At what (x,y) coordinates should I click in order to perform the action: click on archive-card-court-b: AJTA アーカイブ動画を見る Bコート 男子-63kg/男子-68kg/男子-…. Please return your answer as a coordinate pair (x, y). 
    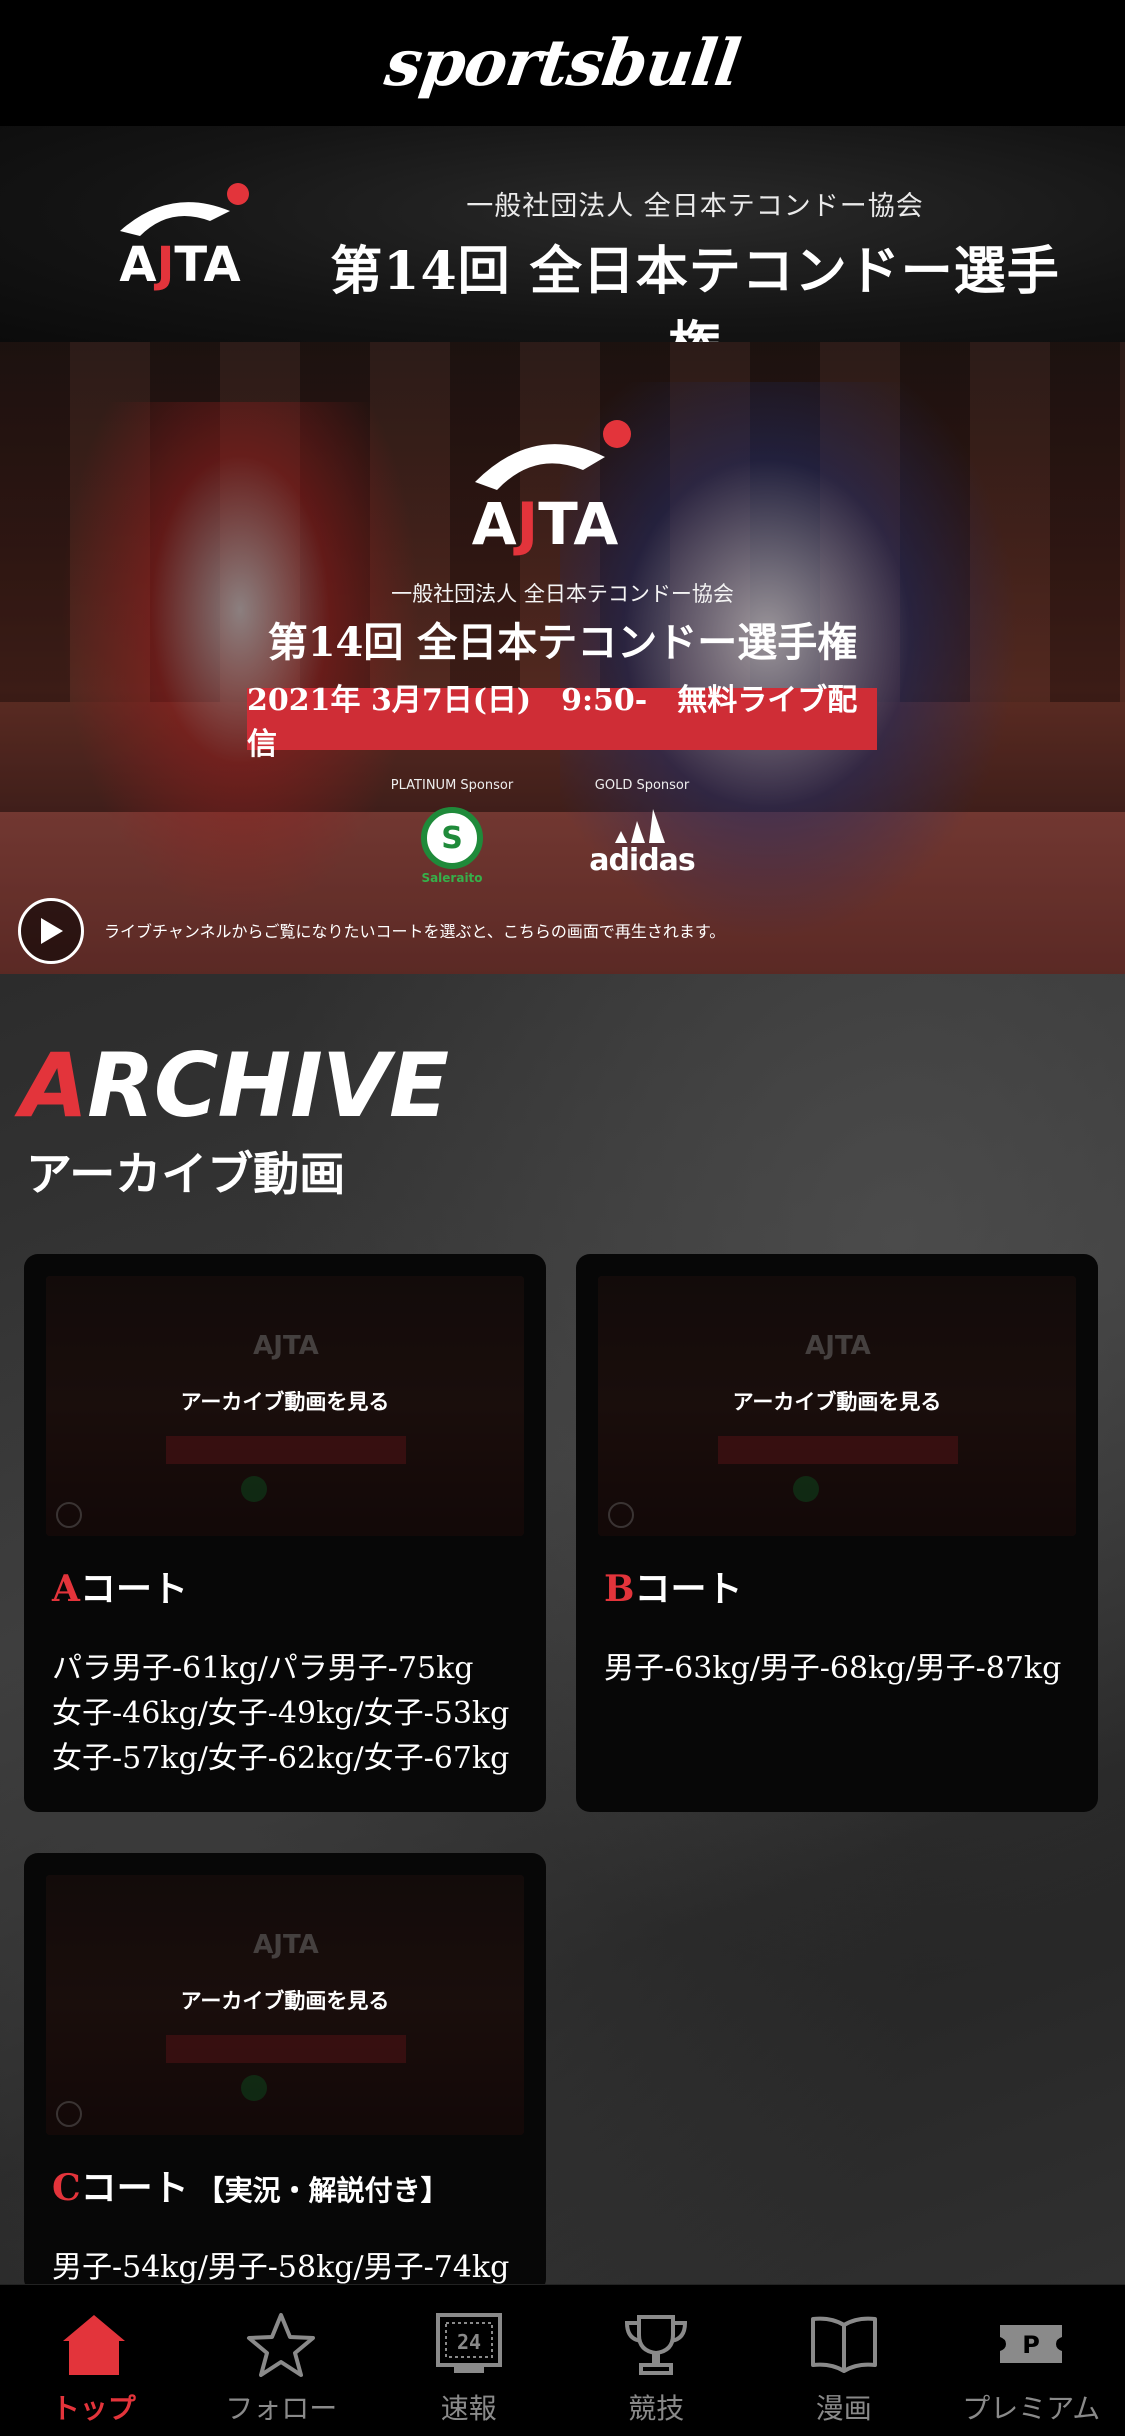
    Looking at the image, I should click on (837, 1533).